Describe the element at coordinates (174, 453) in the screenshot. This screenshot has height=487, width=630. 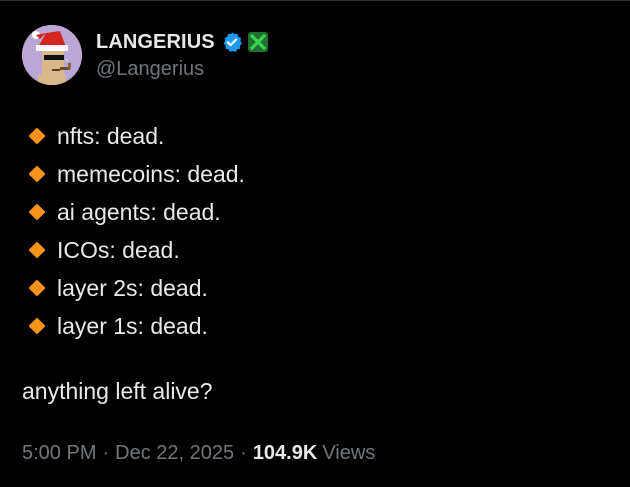
I see `timestamp-date: Dec 22, 2025` at that location.